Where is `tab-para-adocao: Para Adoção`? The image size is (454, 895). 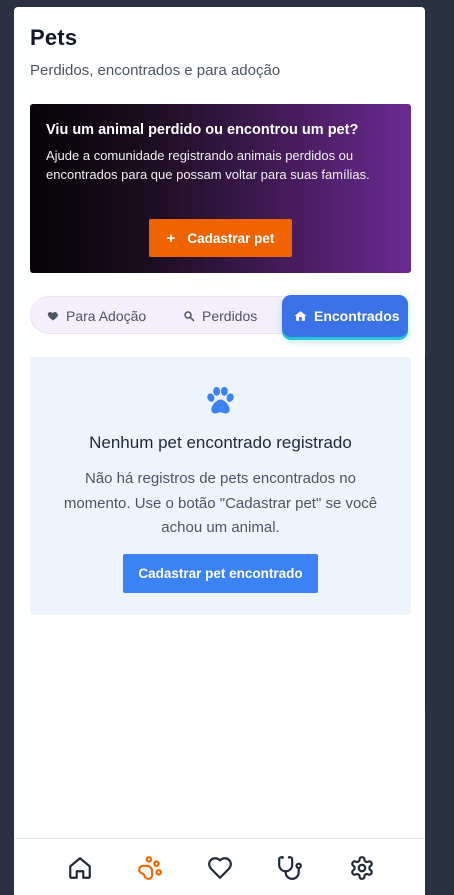
tab-para-adocao: Para Adoção is located at coordinates (96, 316).